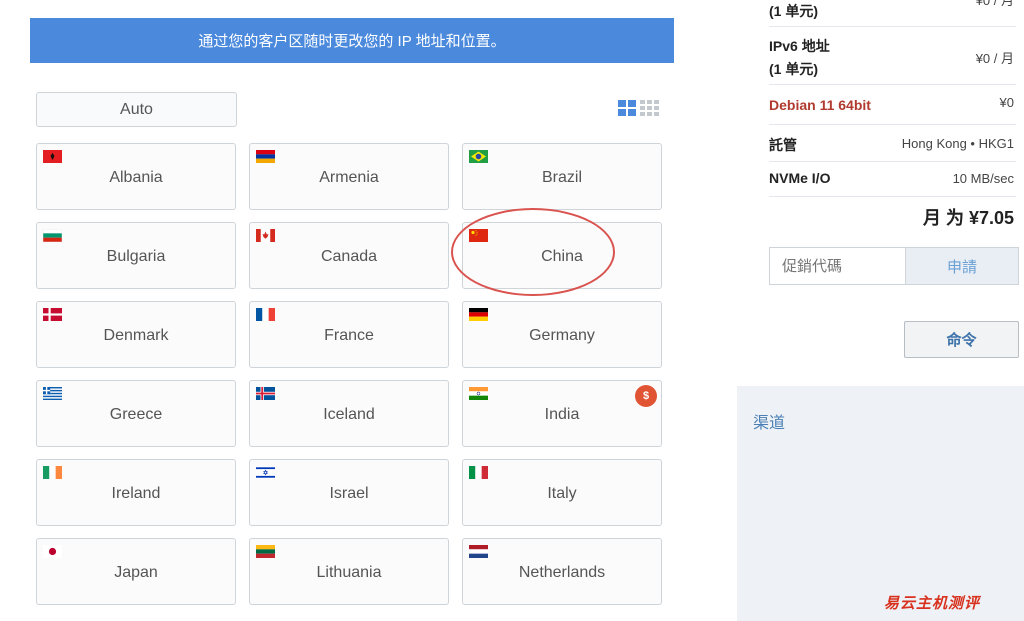  What do you see at coordinates (52, 156) in the screenshot?
I see `albania-flag-icon` at bounding box center [52, 156].